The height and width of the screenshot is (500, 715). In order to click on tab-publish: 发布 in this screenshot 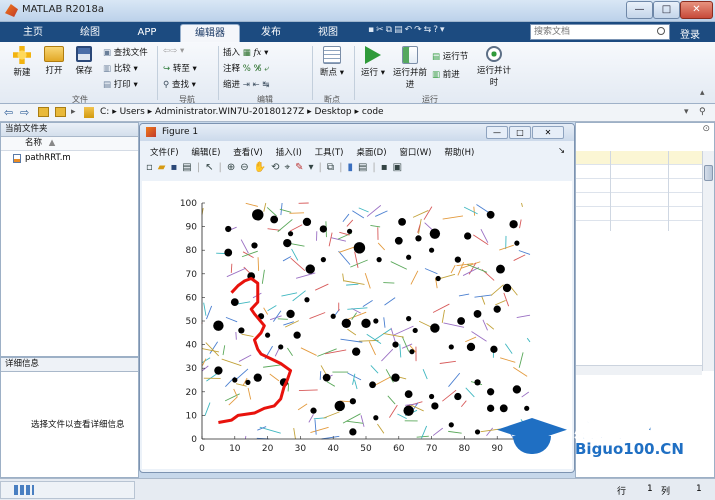, I will do `click(271, 33)`.